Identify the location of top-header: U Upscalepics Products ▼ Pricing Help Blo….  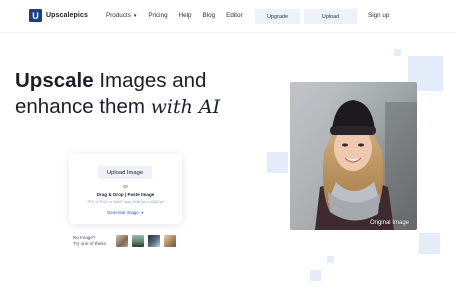
(228, 16).